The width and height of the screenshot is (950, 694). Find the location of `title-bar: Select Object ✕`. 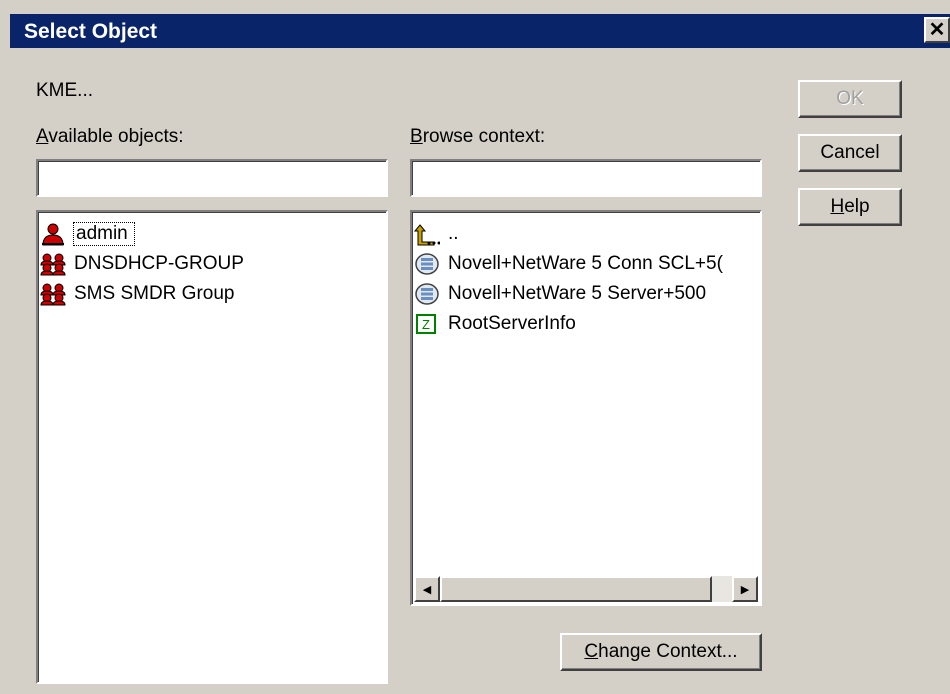

title-bar: Select Object ✕ is located at coordinates (480, 31).